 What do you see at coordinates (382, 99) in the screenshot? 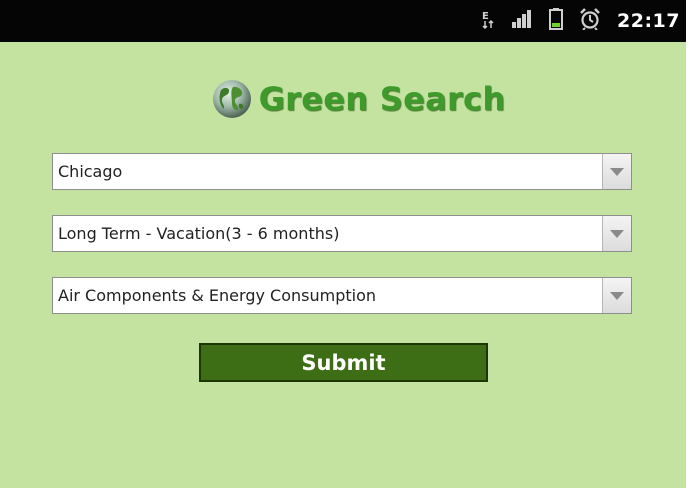
I see `app-title: Green Search` at bounding box center [382, 99].